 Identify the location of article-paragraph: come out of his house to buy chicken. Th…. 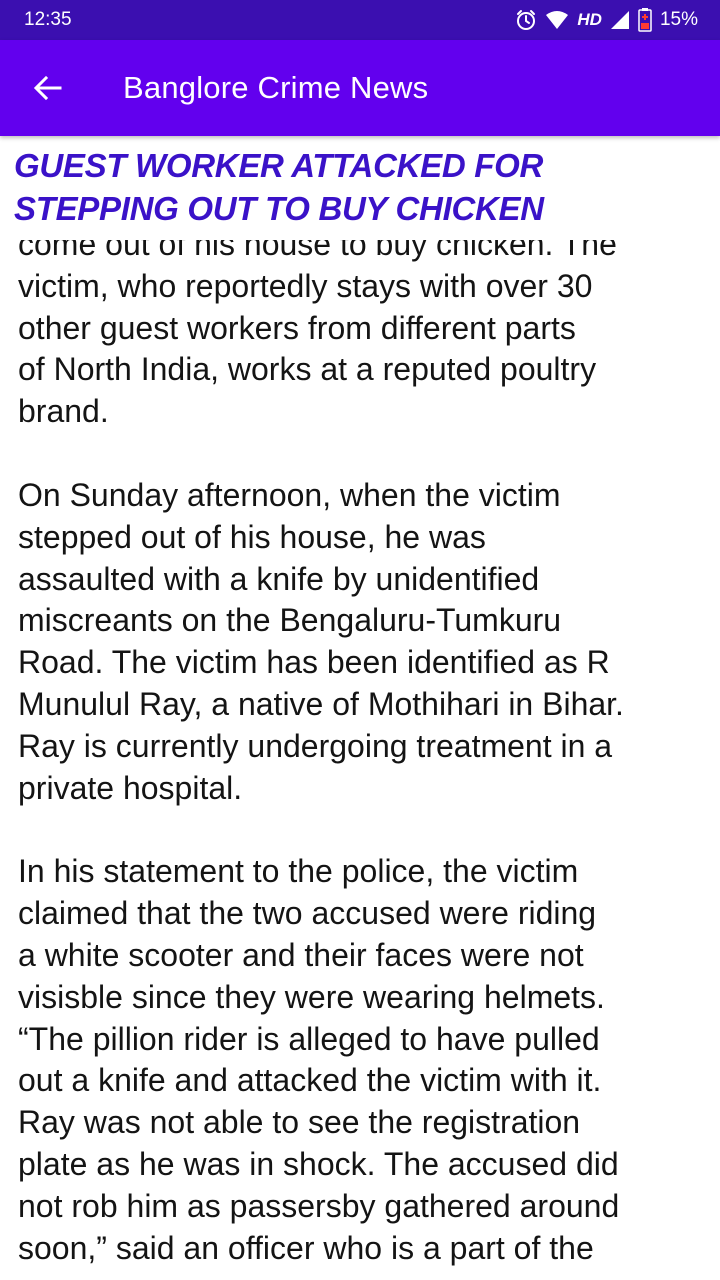
(317, 335).